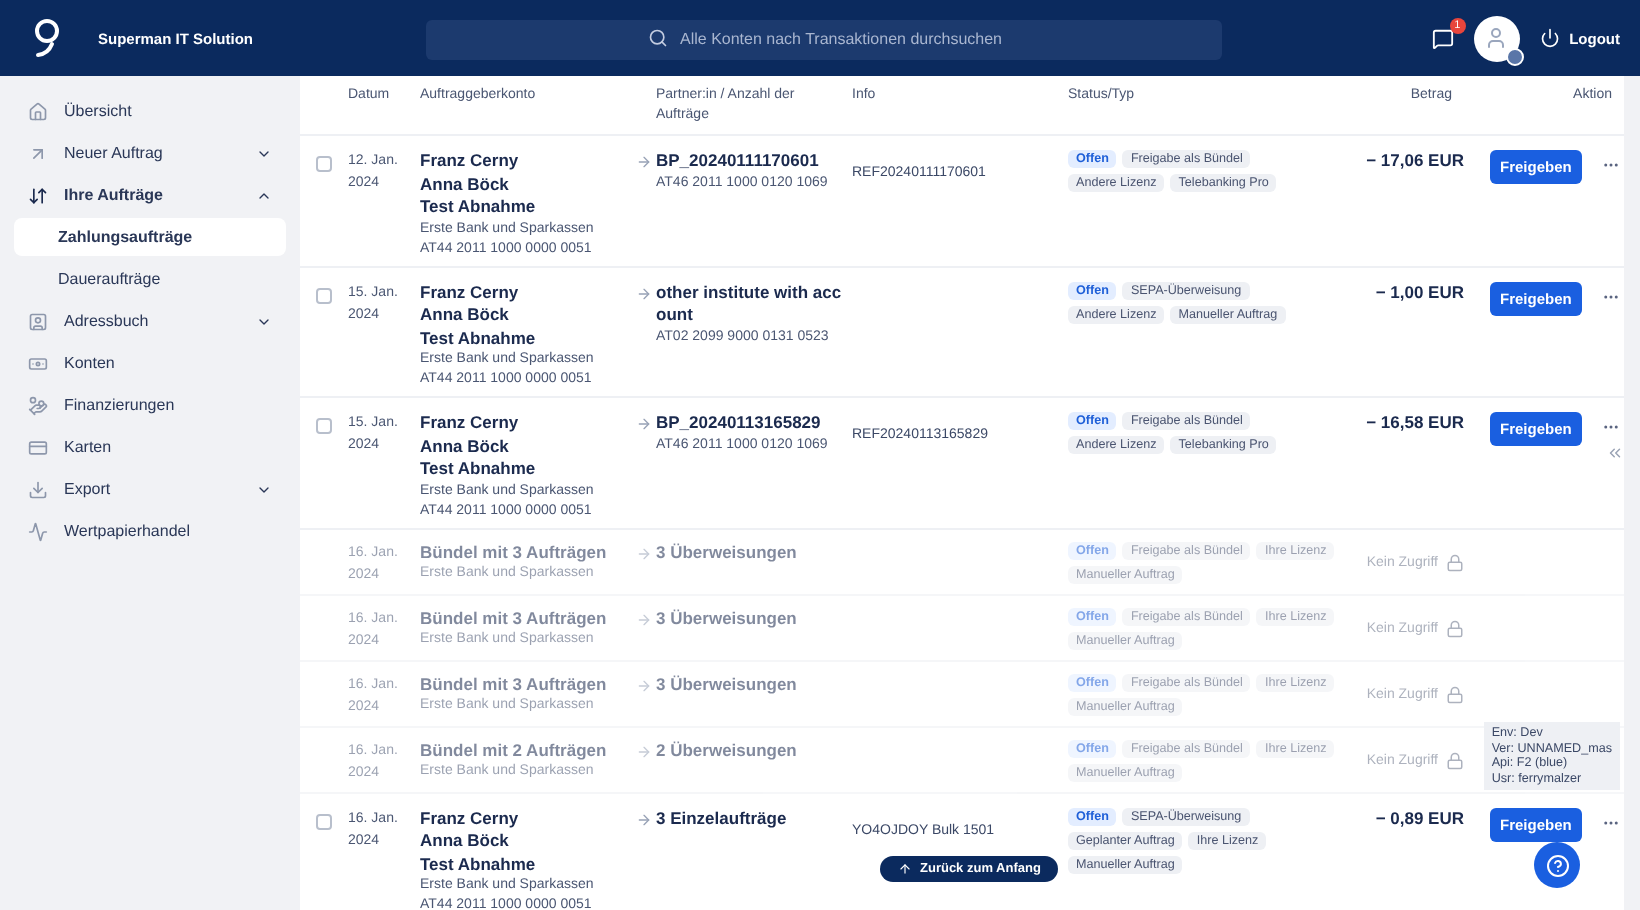 The height and width of the screenshot is (910, 1640). Describe the element at coordinates (514, 750) in the screenshot. I see `account-name: Bündel mit 2 Aufträgen` at that location.